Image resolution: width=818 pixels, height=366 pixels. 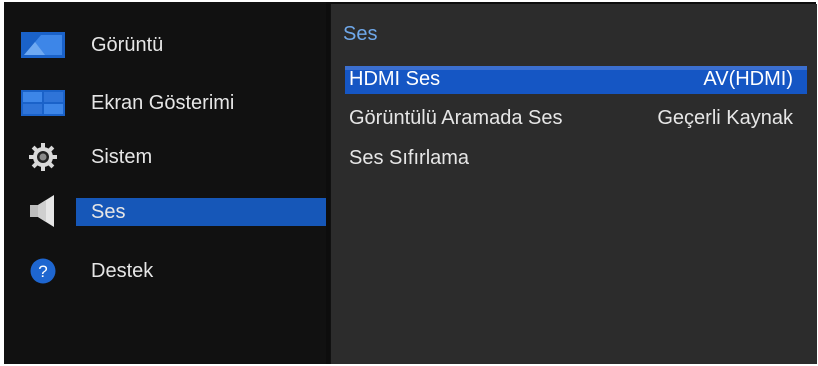 What do you see at coordinates (576, 119) in the screenshot?
I see `menu-row-video-call-sound: Görüntülü Aramada Ses Geçerli Kaynak` at bounding box center [576, 119].